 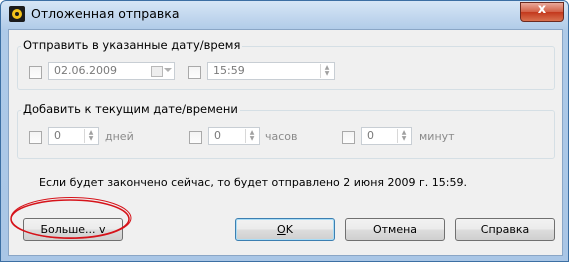 What do you see at coordinates (281, 229) in the screenshot?
I see `ok-accelerator: О` at bounding box center [281, 229].